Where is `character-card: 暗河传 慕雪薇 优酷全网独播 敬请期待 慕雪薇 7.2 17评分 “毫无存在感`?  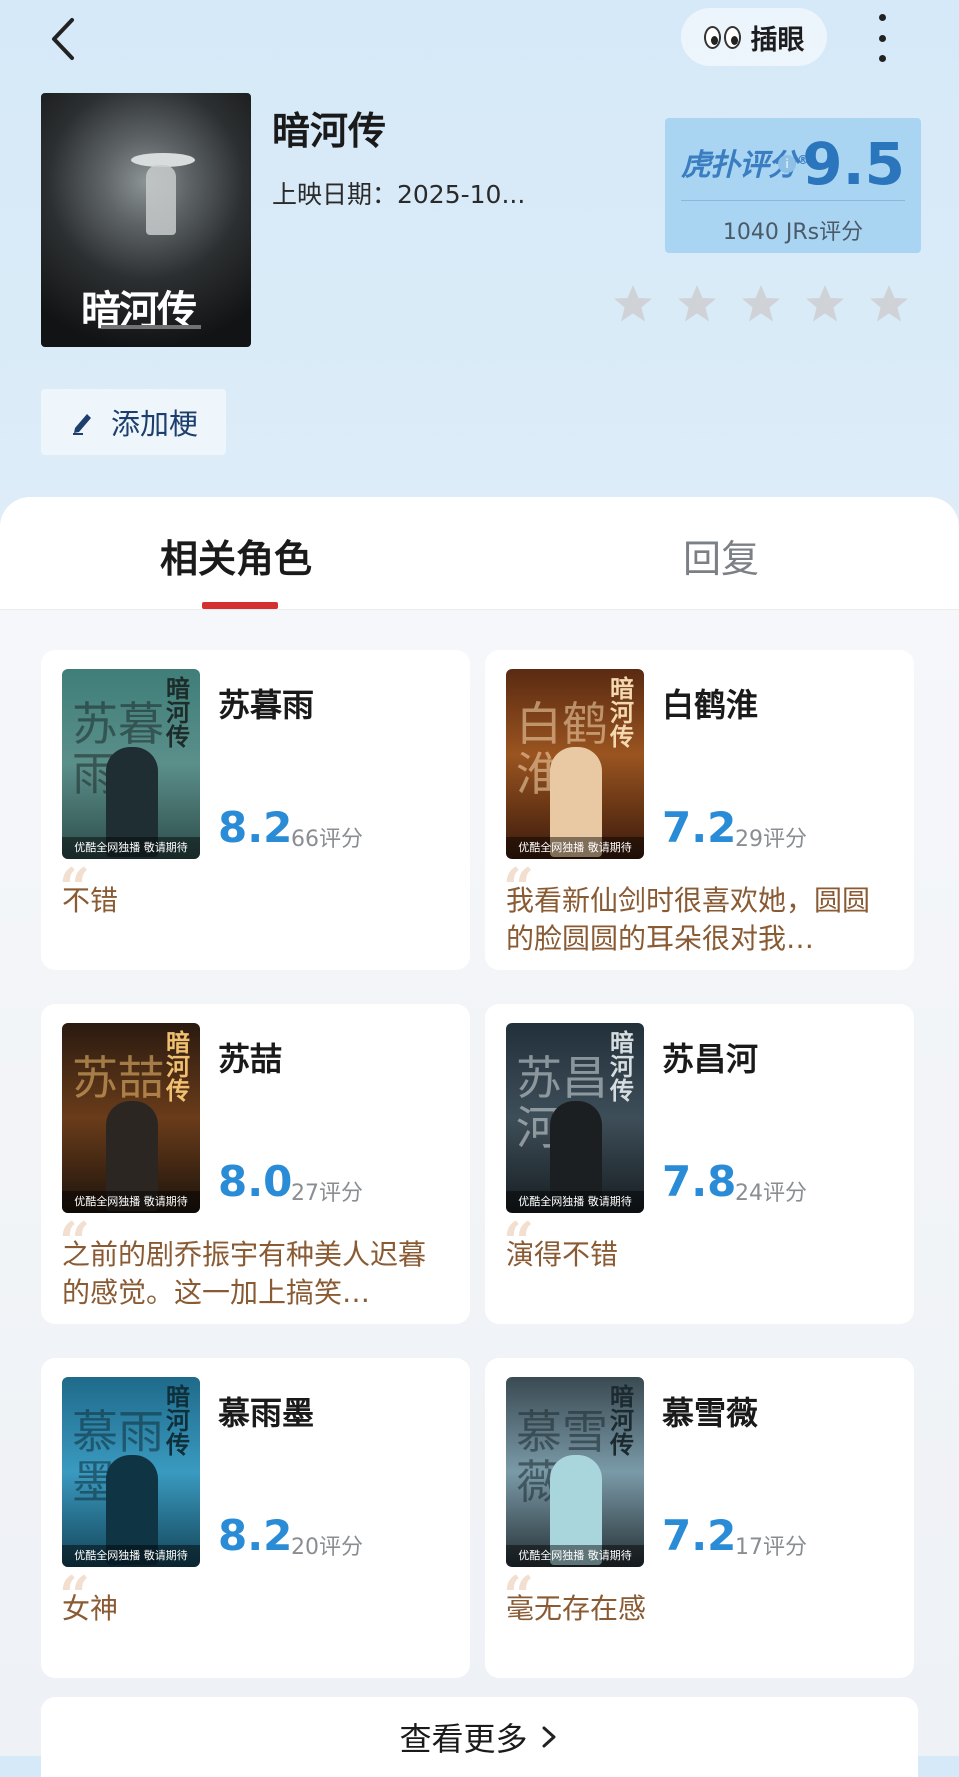
character-card: 暗河传 慕雪薇 优酷全网独播 敬请期待 慕雪薇 7.2 17评分 “毫无存在感 is located at coordinates (699, 1518).